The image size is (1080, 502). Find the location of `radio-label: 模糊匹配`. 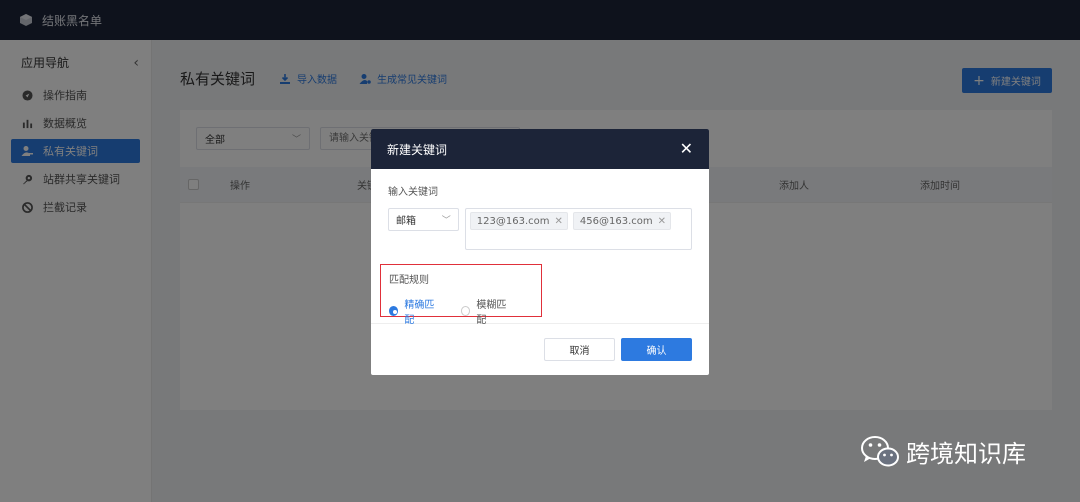

radio-label: 模糊匹配 is located at coordinates (491, 313).